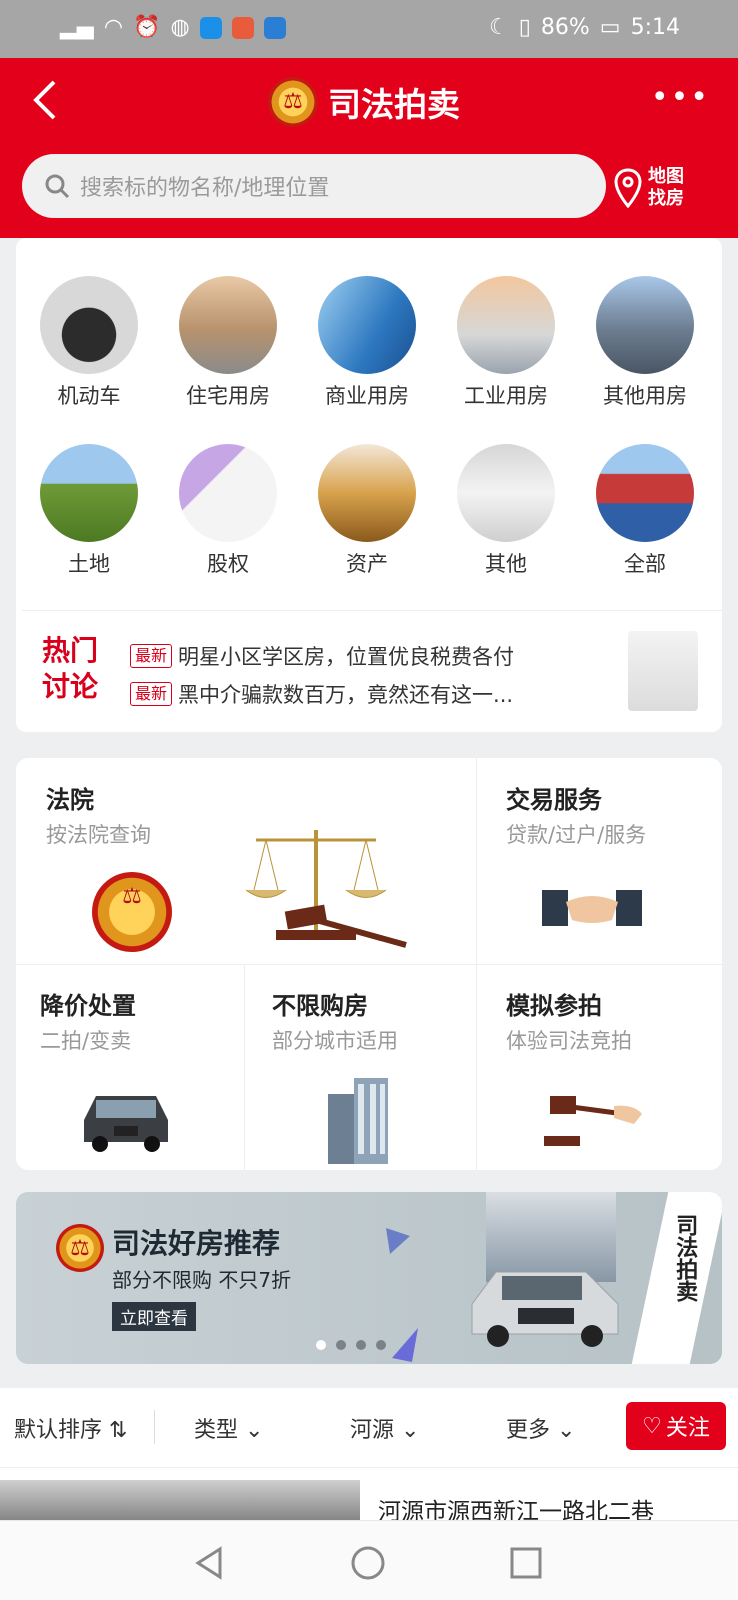 Image resolution: width=738 pixels, height=1600 pixels. I want to click on land-icon, so click(89, 493).